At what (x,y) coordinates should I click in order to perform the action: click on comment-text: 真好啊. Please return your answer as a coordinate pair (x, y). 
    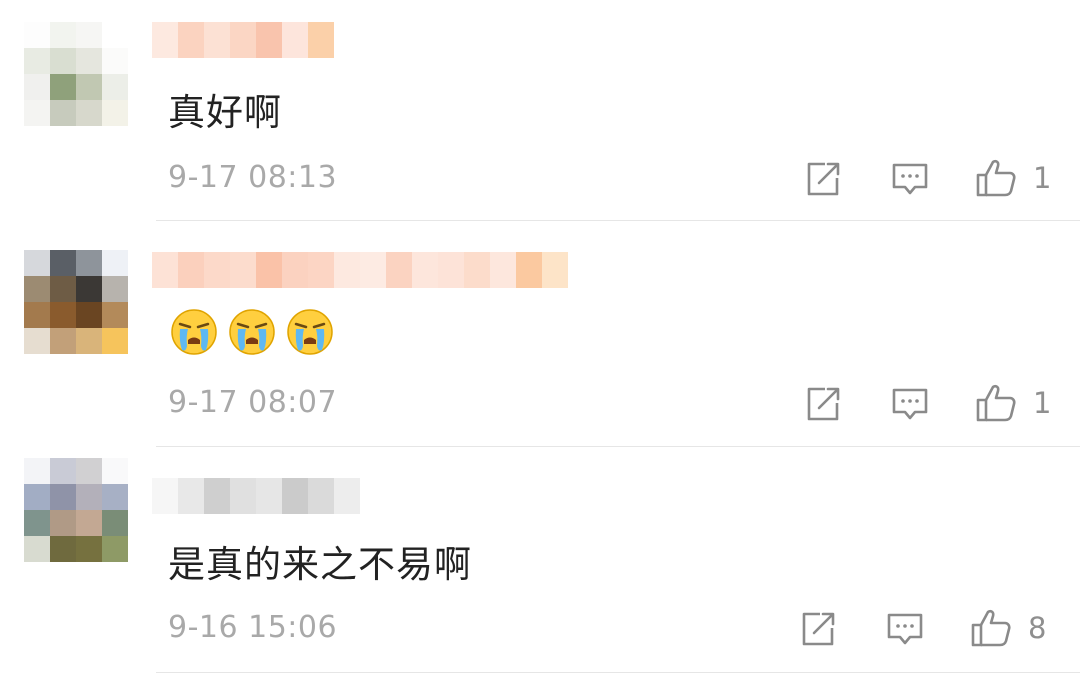
    Looking at the image, I should click on (225, 112).